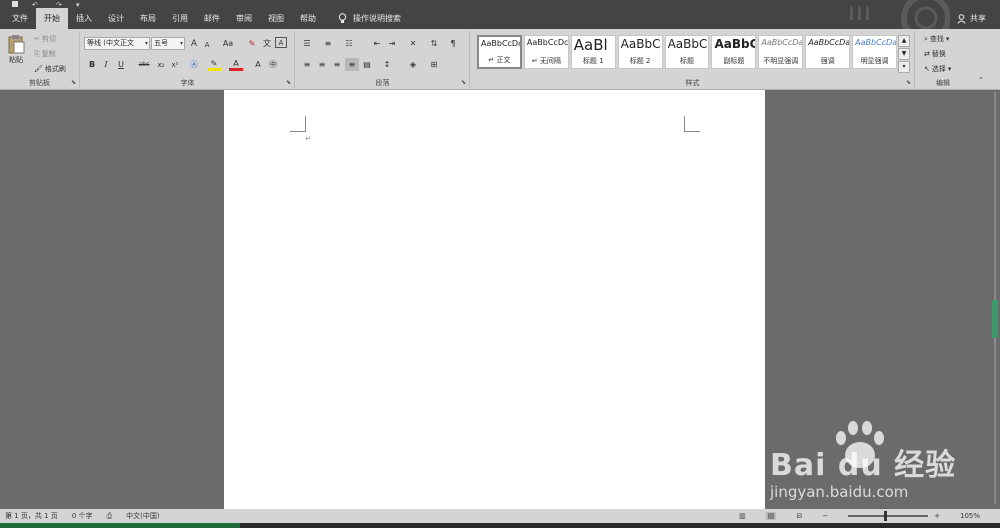 The width and height of the screenshot is (1000, 528). I want to click on underline-icon: U, so click(121, 64).